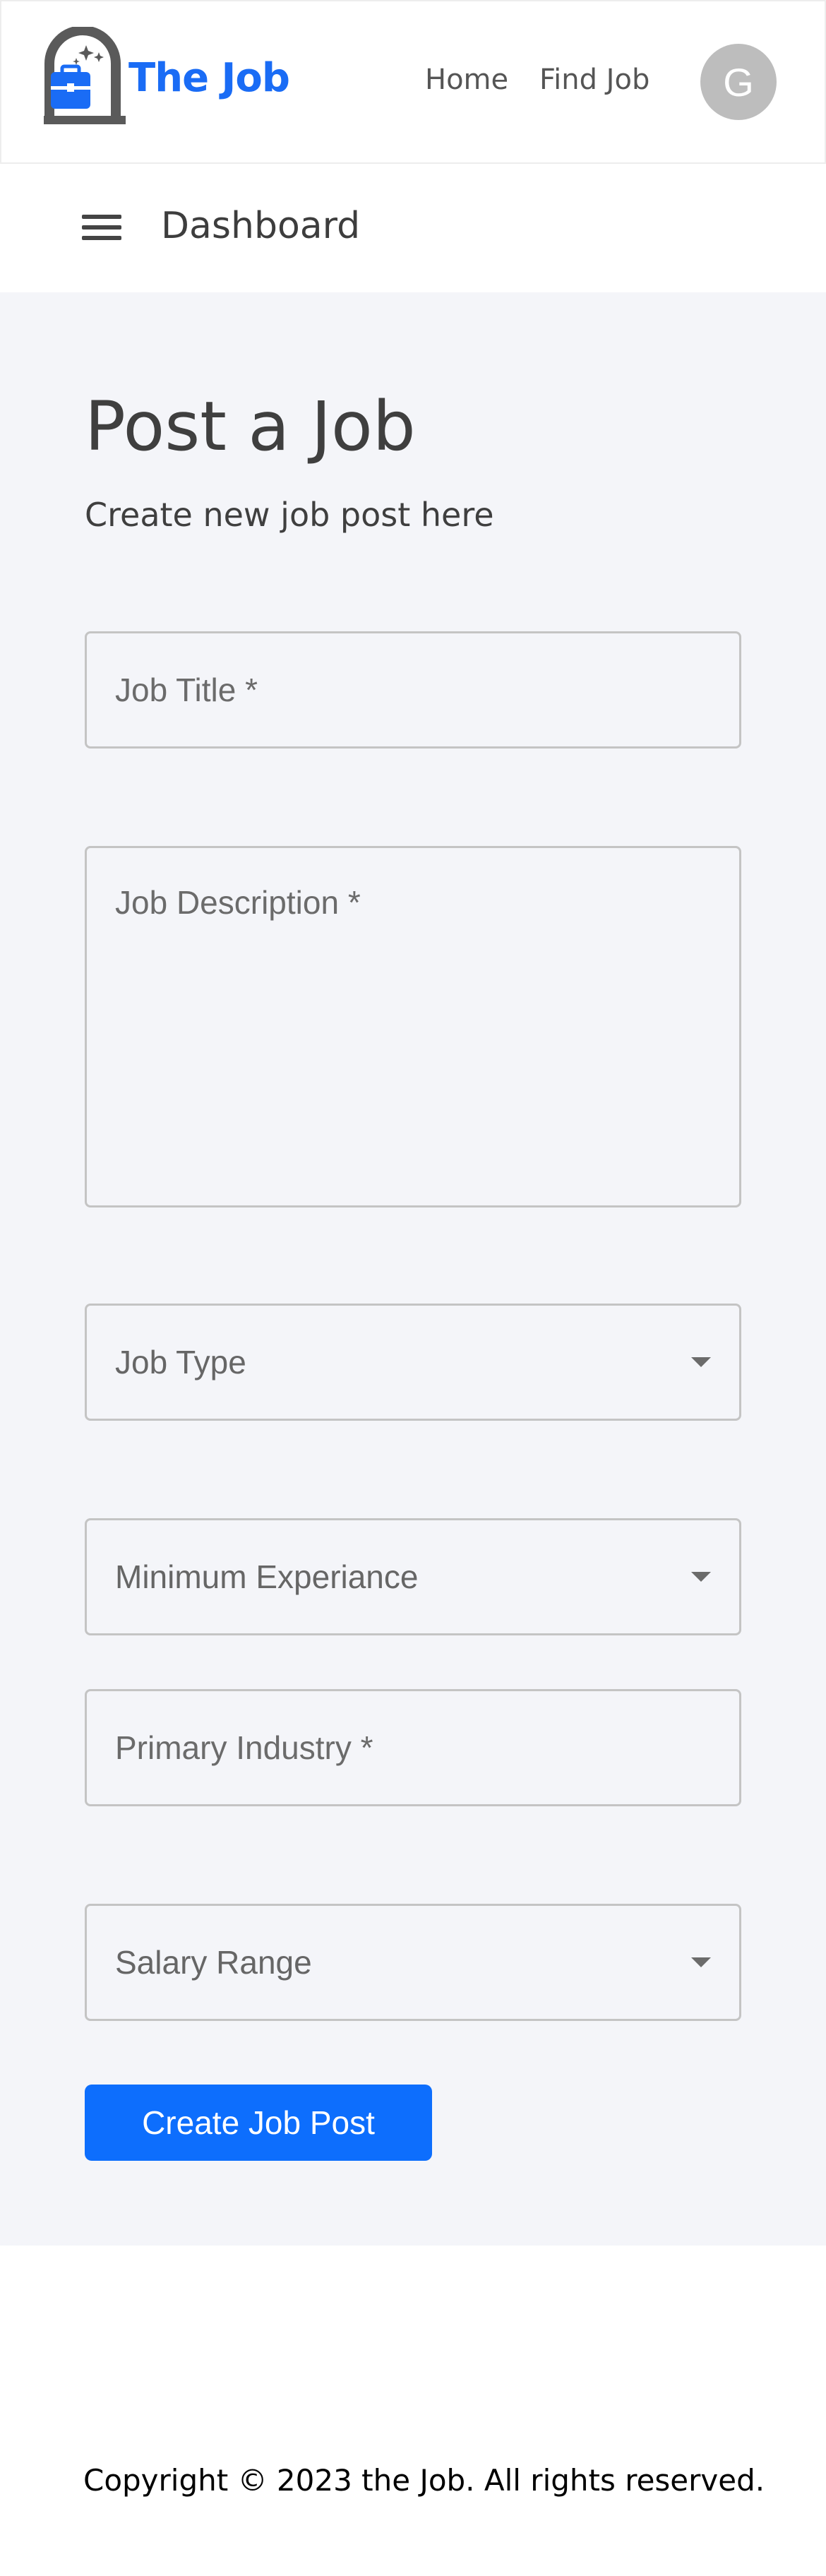  Describe the element at coordinates (413, 1962) in the screenshot. I see `salary-range-select: Salary Range` at that location.